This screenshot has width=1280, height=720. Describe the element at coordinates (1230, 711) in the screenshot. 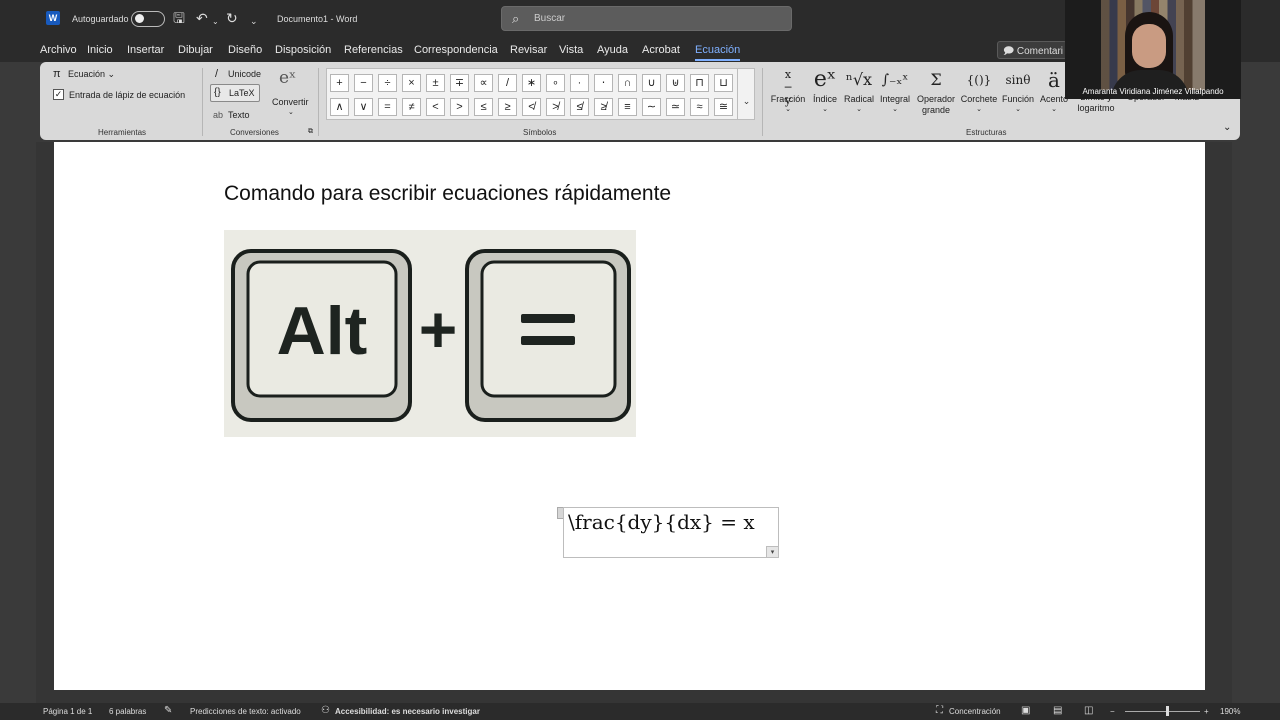

I see `zoom-level: 190%` at that location.